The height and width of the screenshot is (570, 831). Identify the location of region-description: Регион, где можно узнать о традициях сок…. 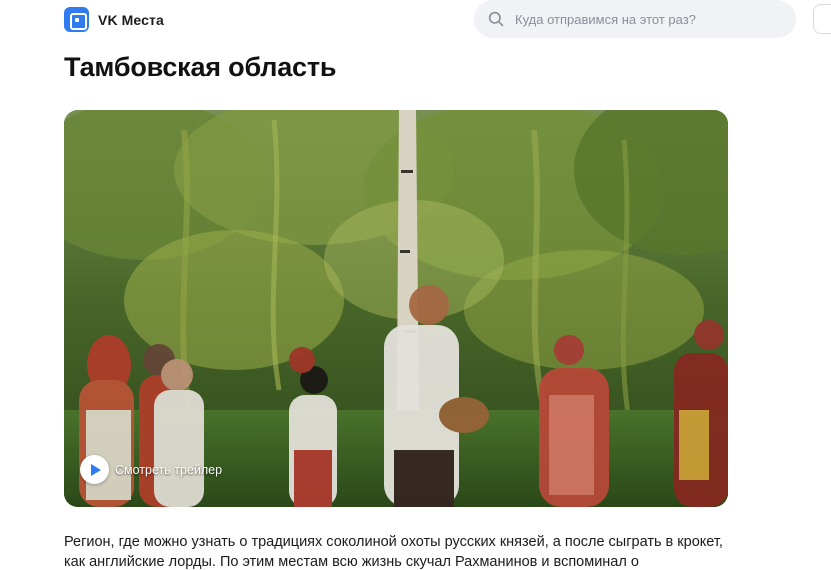
(393, 552).